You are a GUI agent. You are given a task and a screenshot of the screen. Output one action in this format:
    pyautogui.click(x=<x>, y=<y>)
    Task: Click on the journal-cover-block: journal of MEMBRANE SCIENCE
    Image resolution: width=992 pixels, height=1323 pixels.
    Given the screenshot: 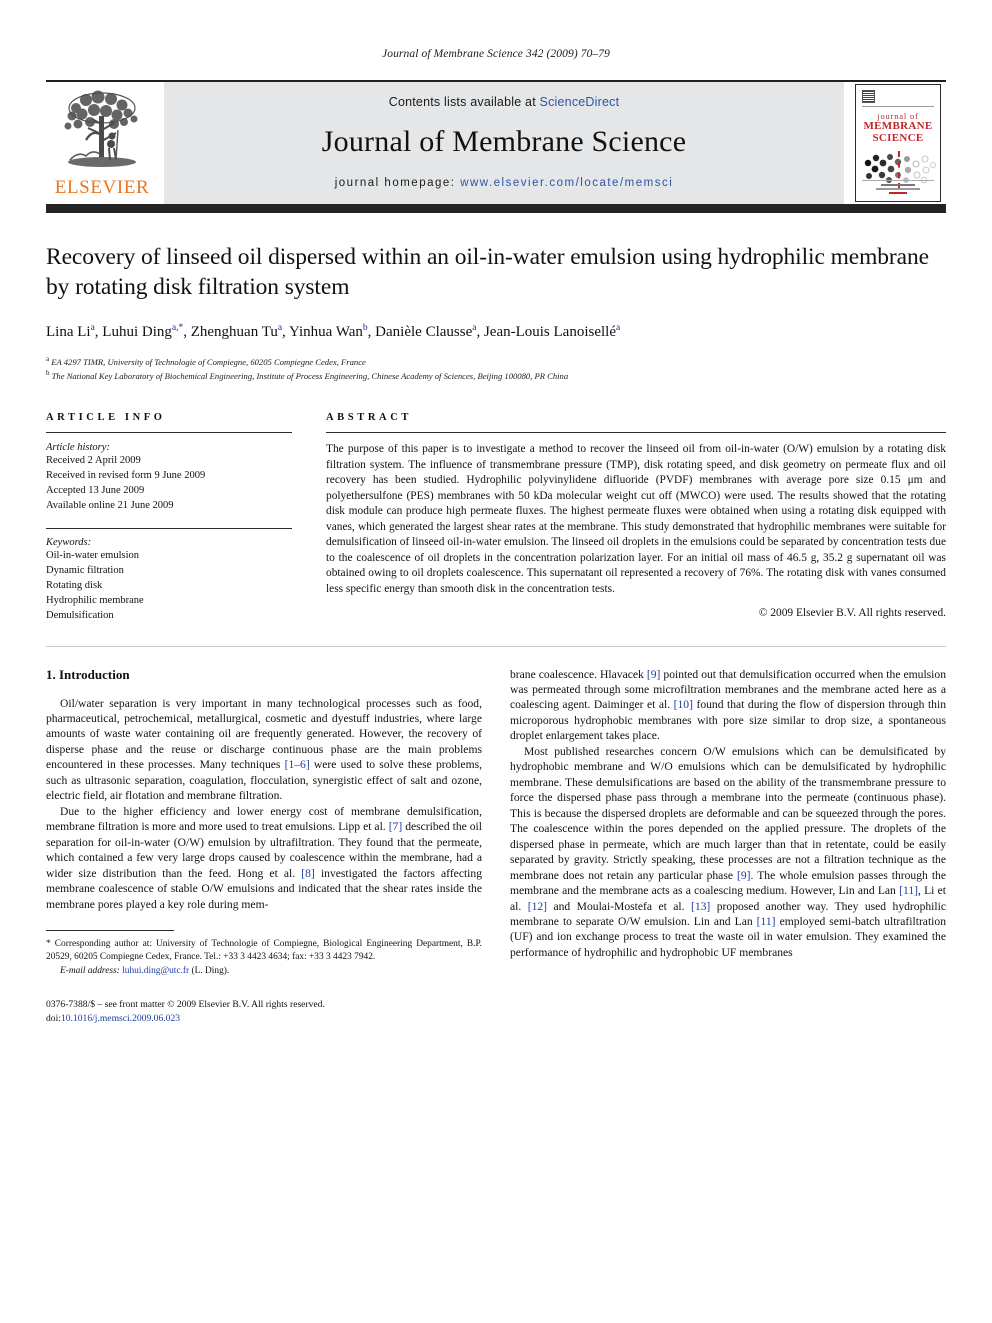 What is the action you would take?
    pyautogui.click(x=898, y=143)
    